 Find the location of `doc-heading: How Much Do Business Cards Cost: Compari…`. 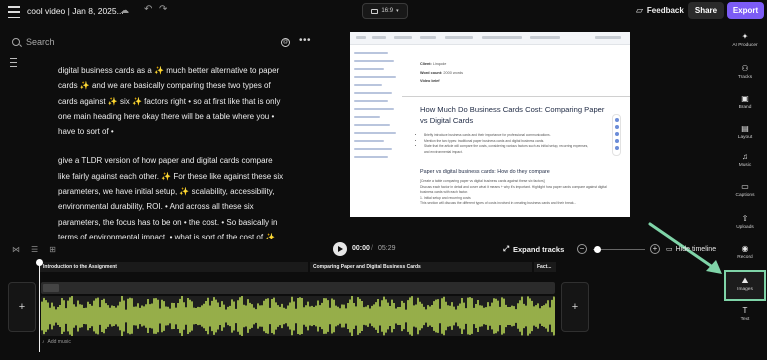

doc-heading: How Much Do Business Cards Cost: Compari… is located at coordinates (512, 115).